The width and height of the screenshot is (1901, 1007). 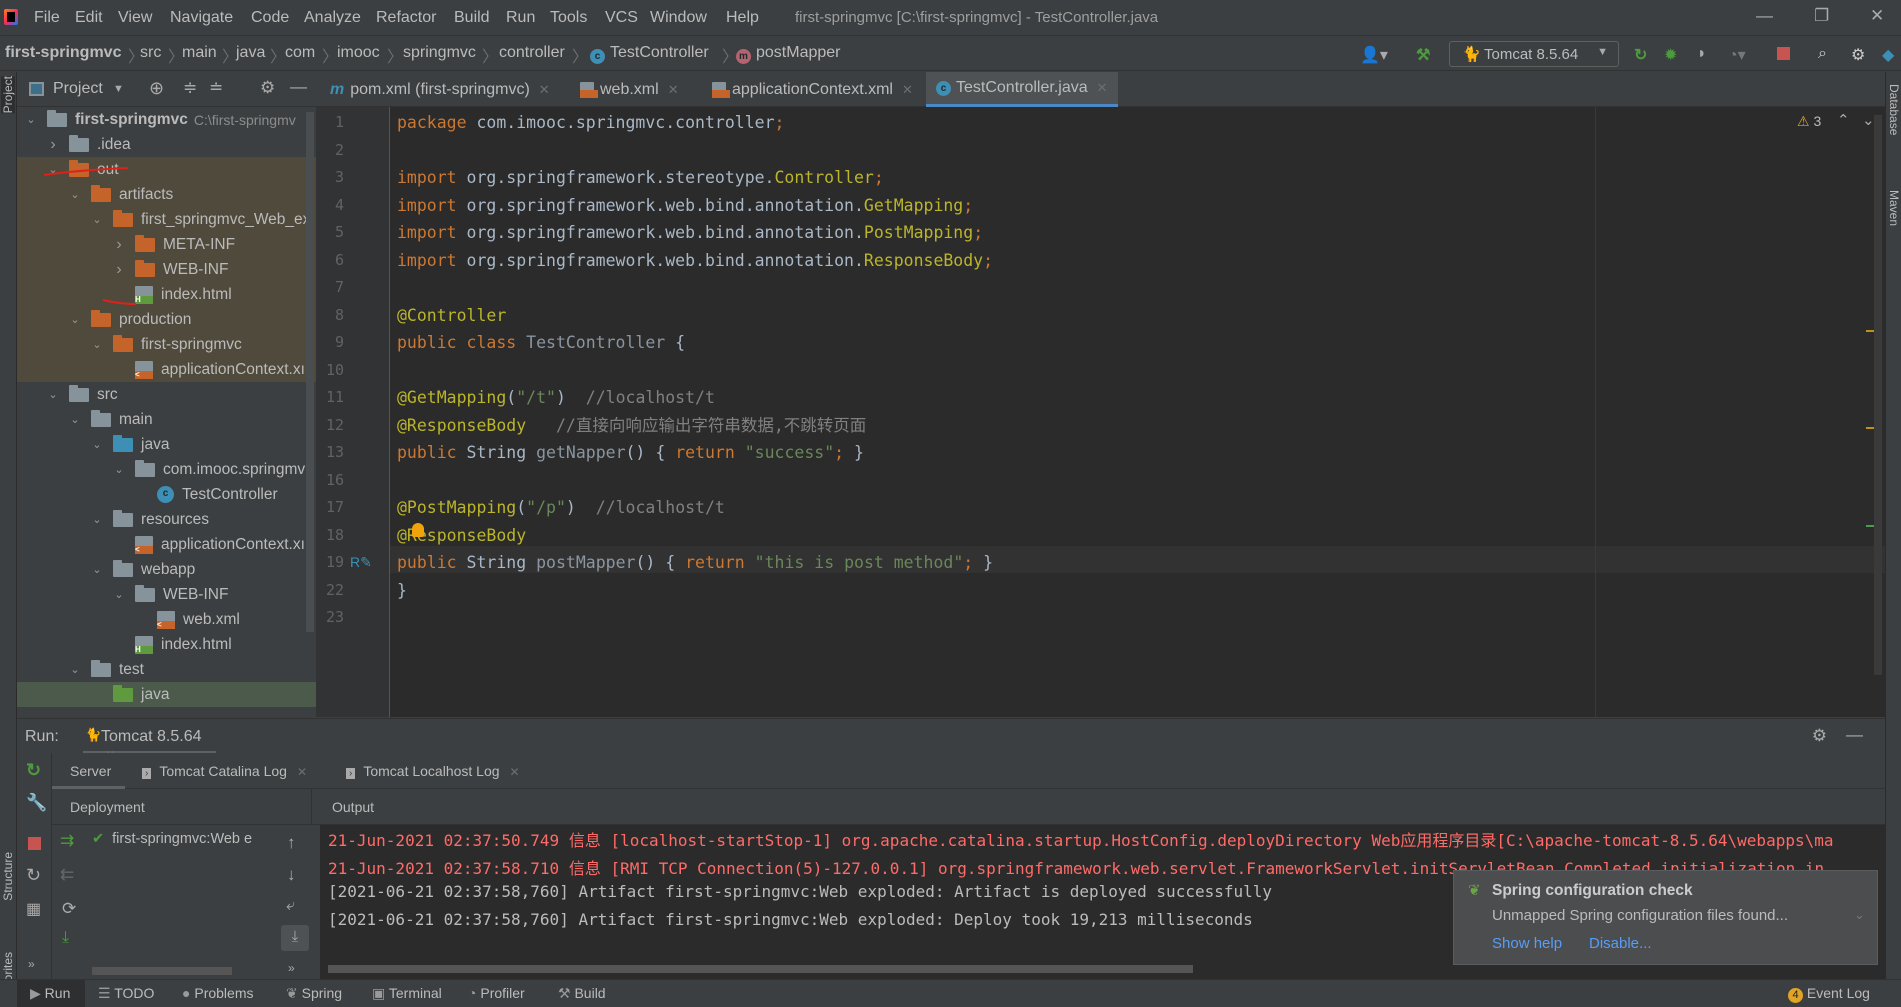 What do you see at coordinates (166, 594) in the screenshot?
I see `tree-item: ⌄ WEB-INF` at bounding box center [166, 594].